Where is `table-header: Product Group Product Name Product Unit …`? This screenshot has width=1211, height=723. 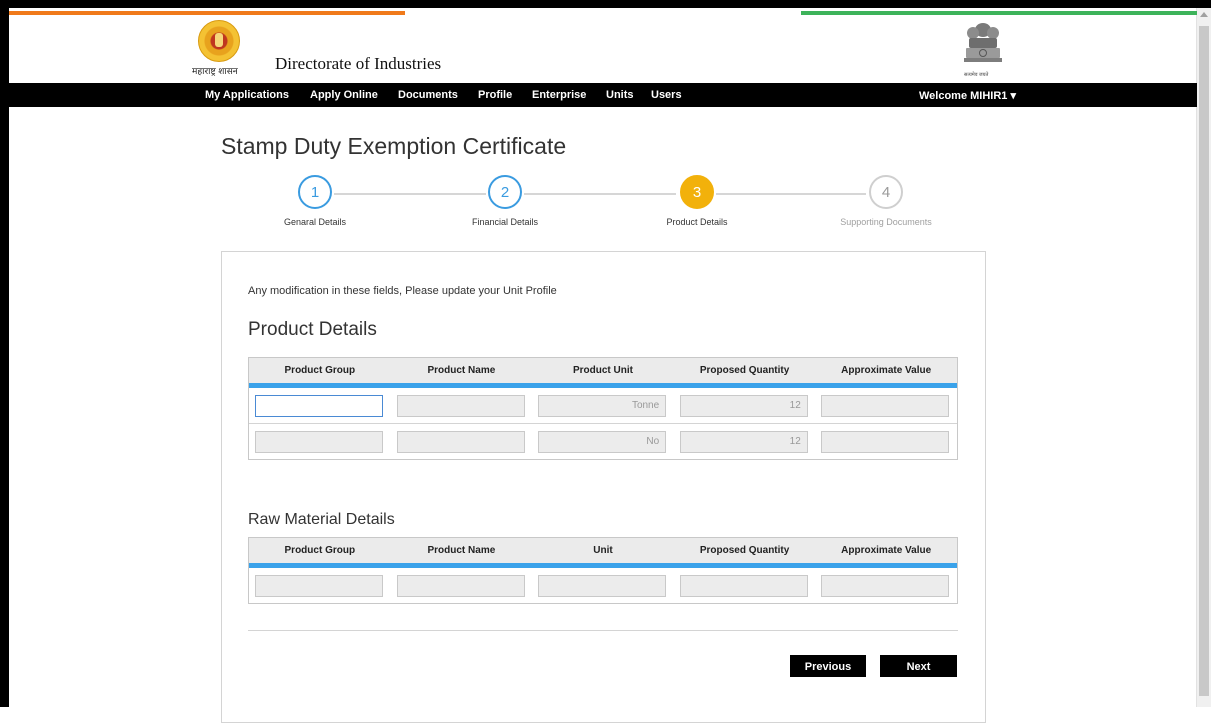 table-header: Product Group Product Name Product Unit … is located at coordinates (603, 373).